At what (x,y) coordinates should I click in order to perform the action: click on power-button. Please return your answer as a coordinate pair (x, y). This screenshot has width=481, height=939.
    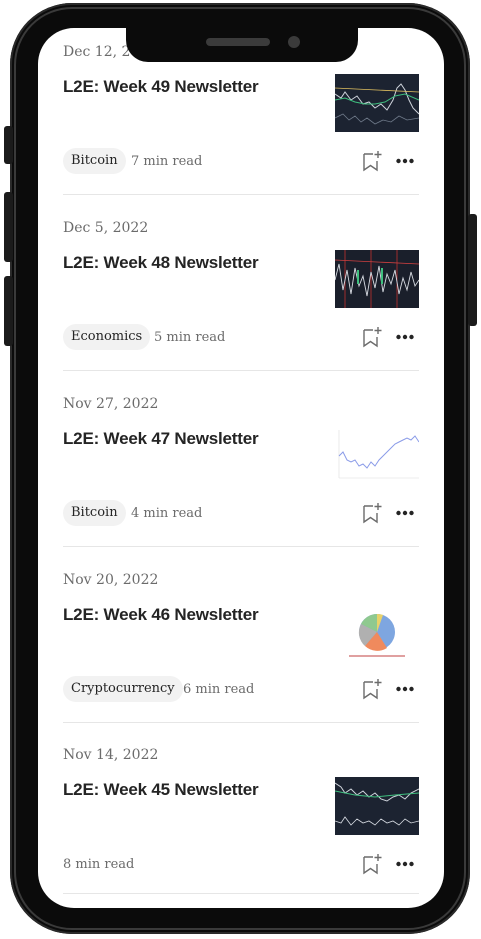
    Looking at the image, I should click on (472, 270).